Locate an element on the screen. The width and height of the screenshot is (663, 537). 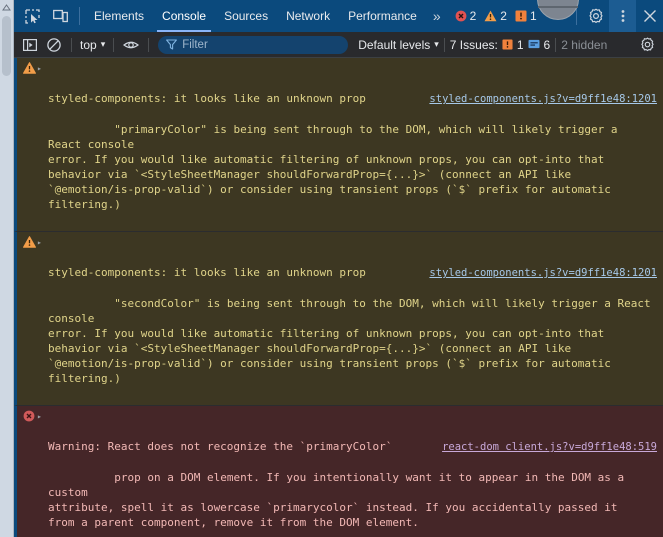
page-scrollbar is located at coordinates (7, 268).